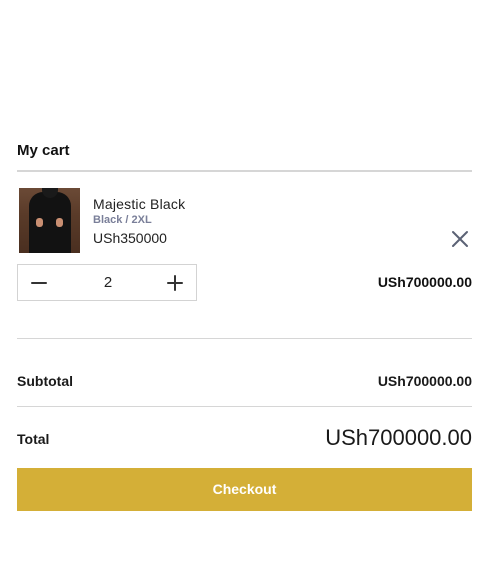 The height and width of the screenshot is (563, 494). Describe the element at coordinates (45, 381) in the screenshot. I see `subtotal-label: Subtotal` at that location.